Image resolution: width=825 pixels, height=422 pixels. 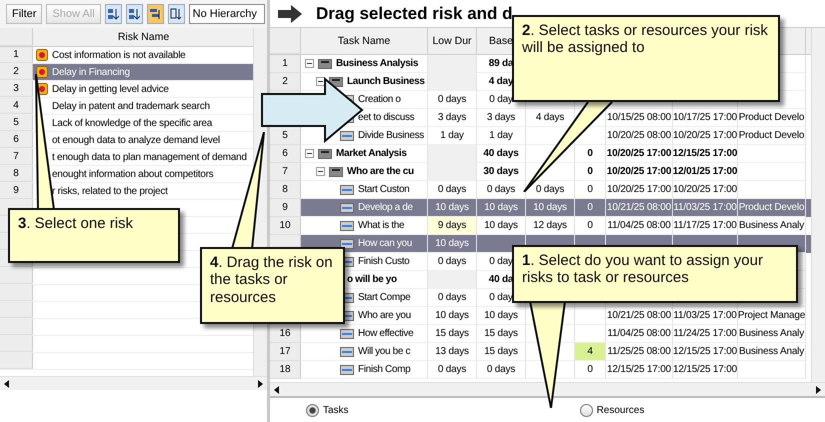 What do you see at coordinates (540, 208) in the screenshot?
I see `task-row: 9 Develop a de 10 days 10 days 10 days 0 10/21/25 08:00 11/03/25 17:00 Product Develo` at bounding box center [540, 208].